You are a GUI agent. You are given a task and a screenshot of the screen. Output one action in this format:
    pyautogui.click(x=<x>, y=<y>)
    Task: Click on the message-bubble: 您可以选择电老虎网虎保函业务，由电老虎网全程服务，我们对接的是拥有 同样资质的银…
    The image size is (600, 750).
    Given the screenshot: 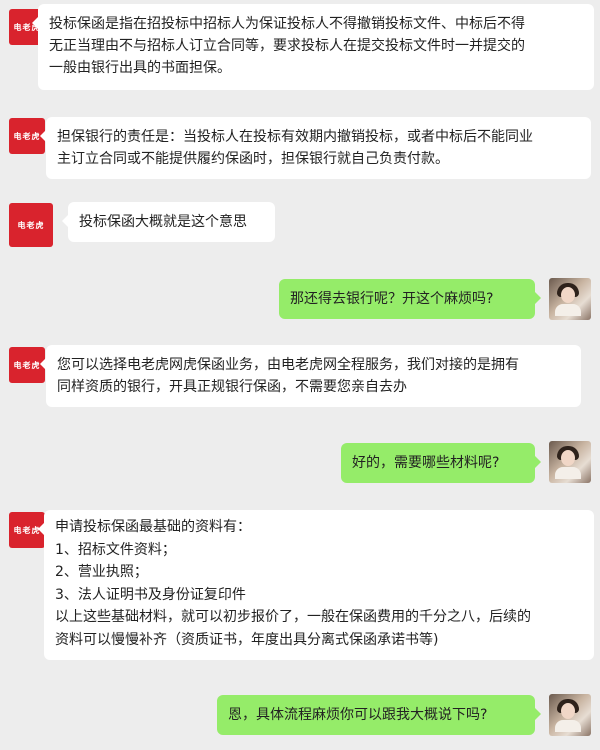 What is the action you would take?
    pyautogui.click(x=310, y=376)
    